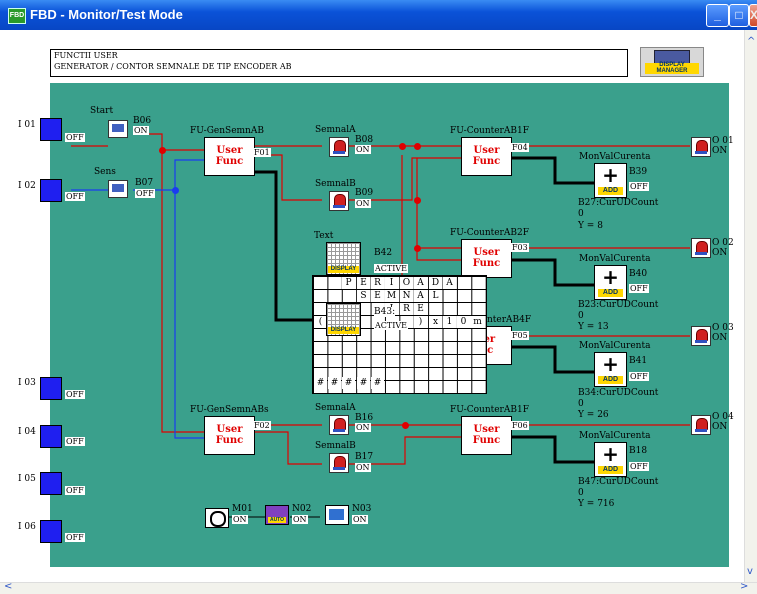 The image size is (757, 594). What do you see at coordinates (27, 479) in the screenshot?
I see `input-label: I 05` at bounding box center [27, 479].